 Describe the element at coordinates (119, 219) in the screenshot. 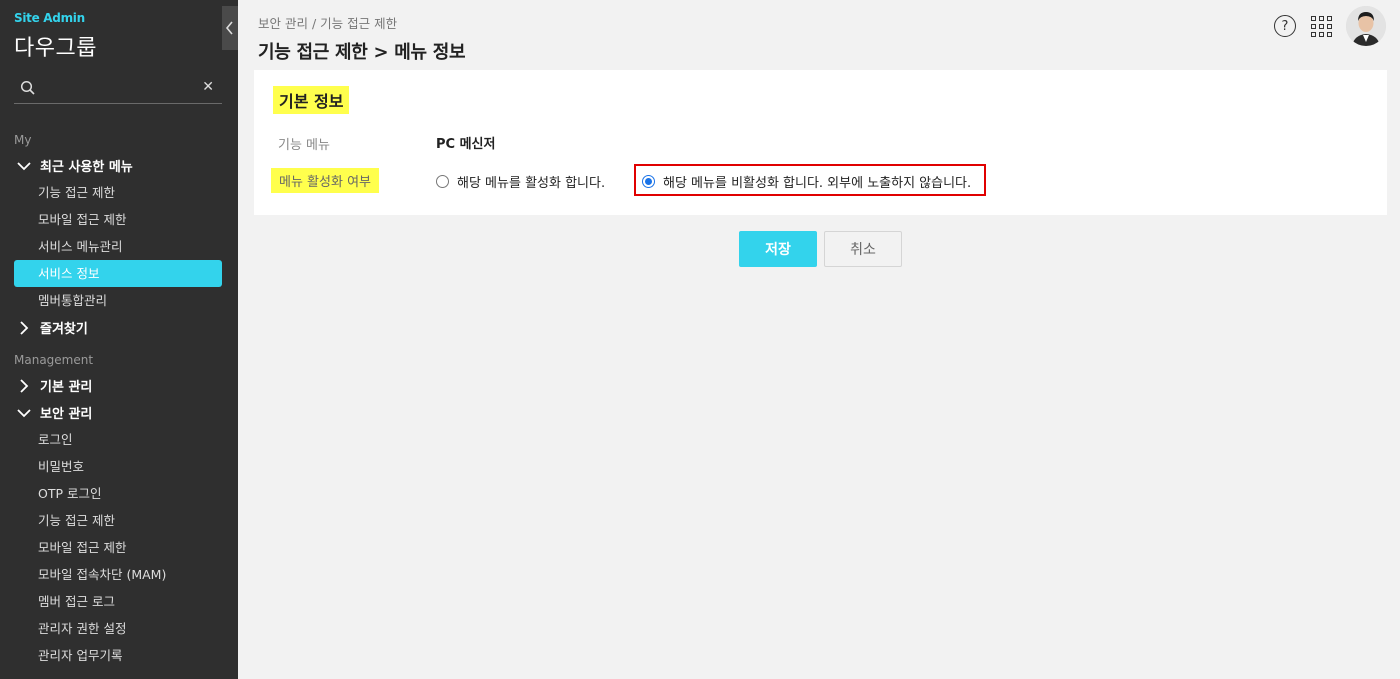

I see `sidebar-item-mobile-access: 모바일 접근 제한` at that location.